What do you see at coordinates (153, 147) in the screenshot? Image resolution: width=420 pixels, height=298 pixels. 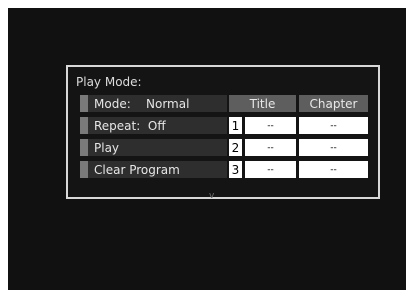 I see `play-option: Play` at bounding box center [153, 147].